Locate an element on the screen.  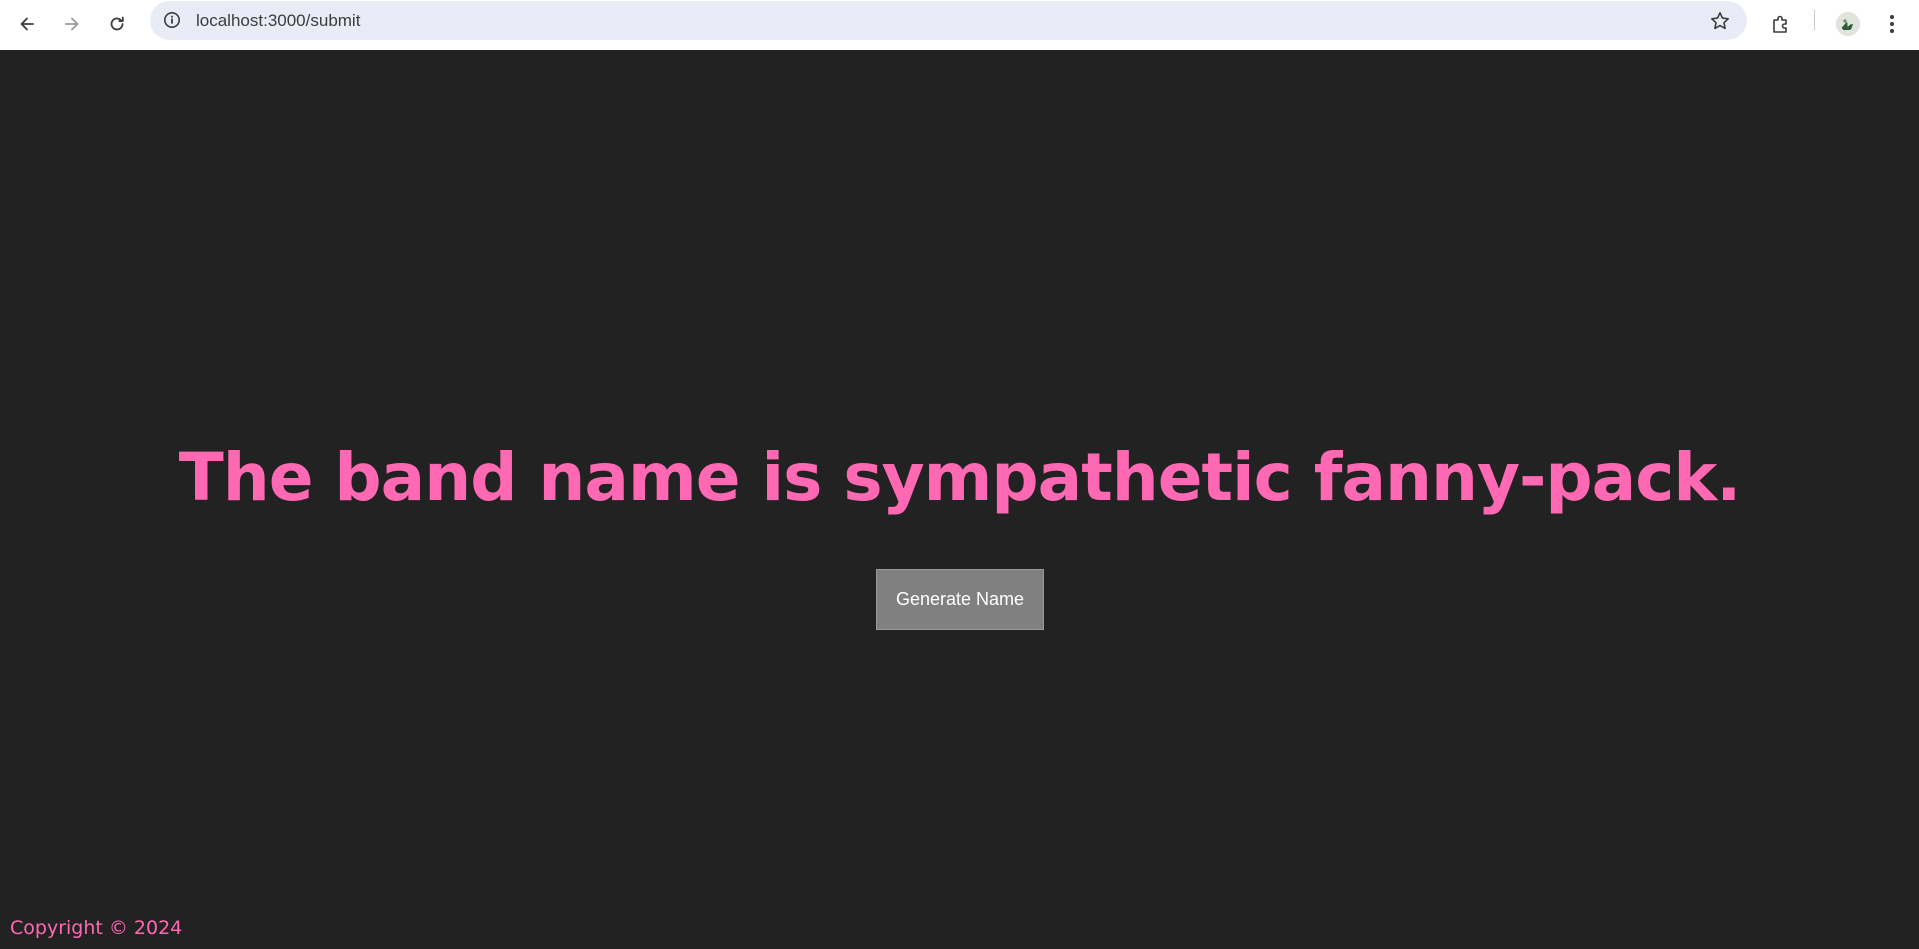
forward-button is located at coordinates (72, 24).